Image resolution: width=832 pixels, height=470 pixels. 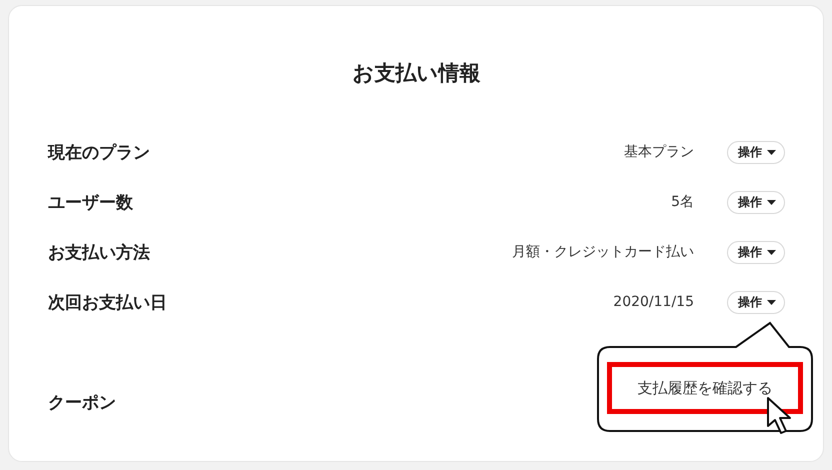 I want to click on row-value: 5名, so click(x=682, y=202).